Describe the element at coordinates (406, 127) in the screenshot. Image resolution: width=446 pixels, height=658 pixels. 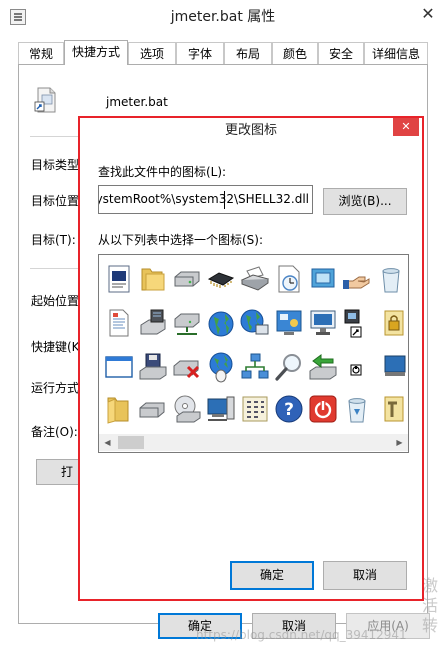
I see `dialog-close-button: ✕` at that location.